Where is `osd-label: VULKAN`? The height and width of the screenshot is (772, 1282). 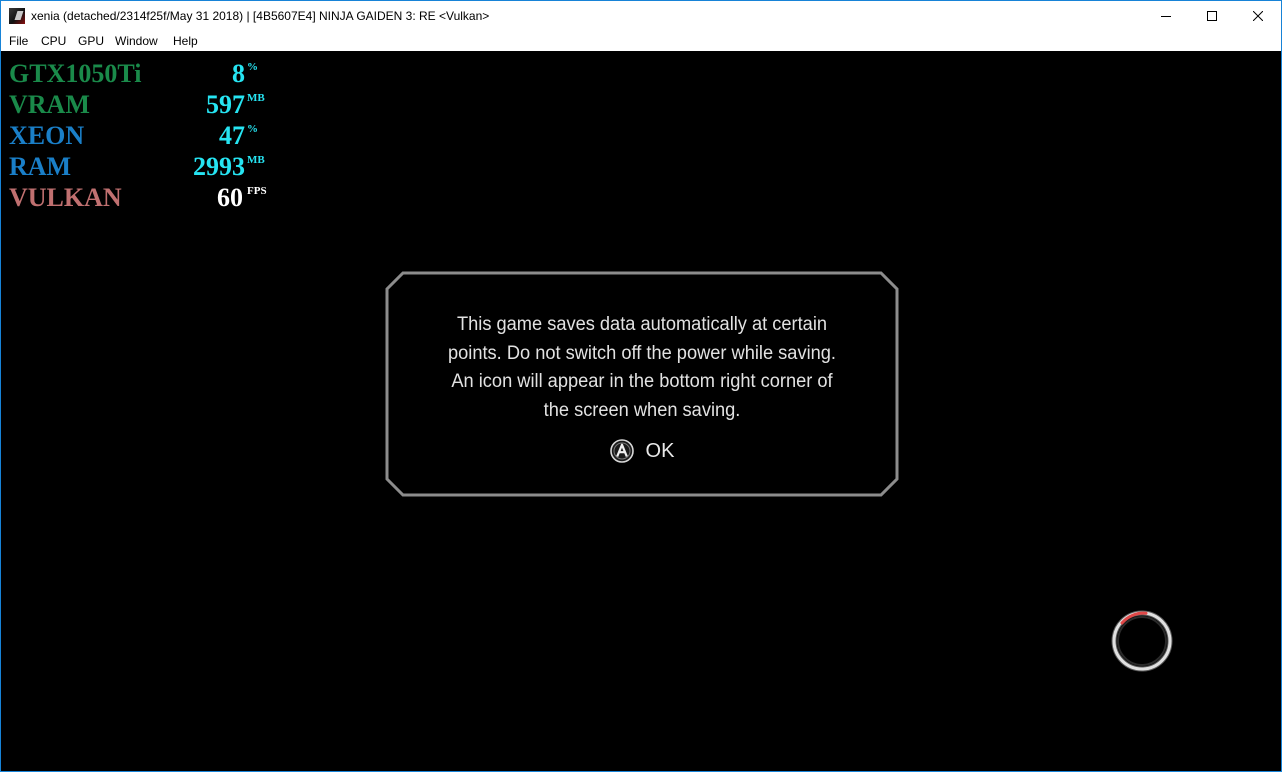 osd-label: VULKAN is located at coordinates (65, 197).